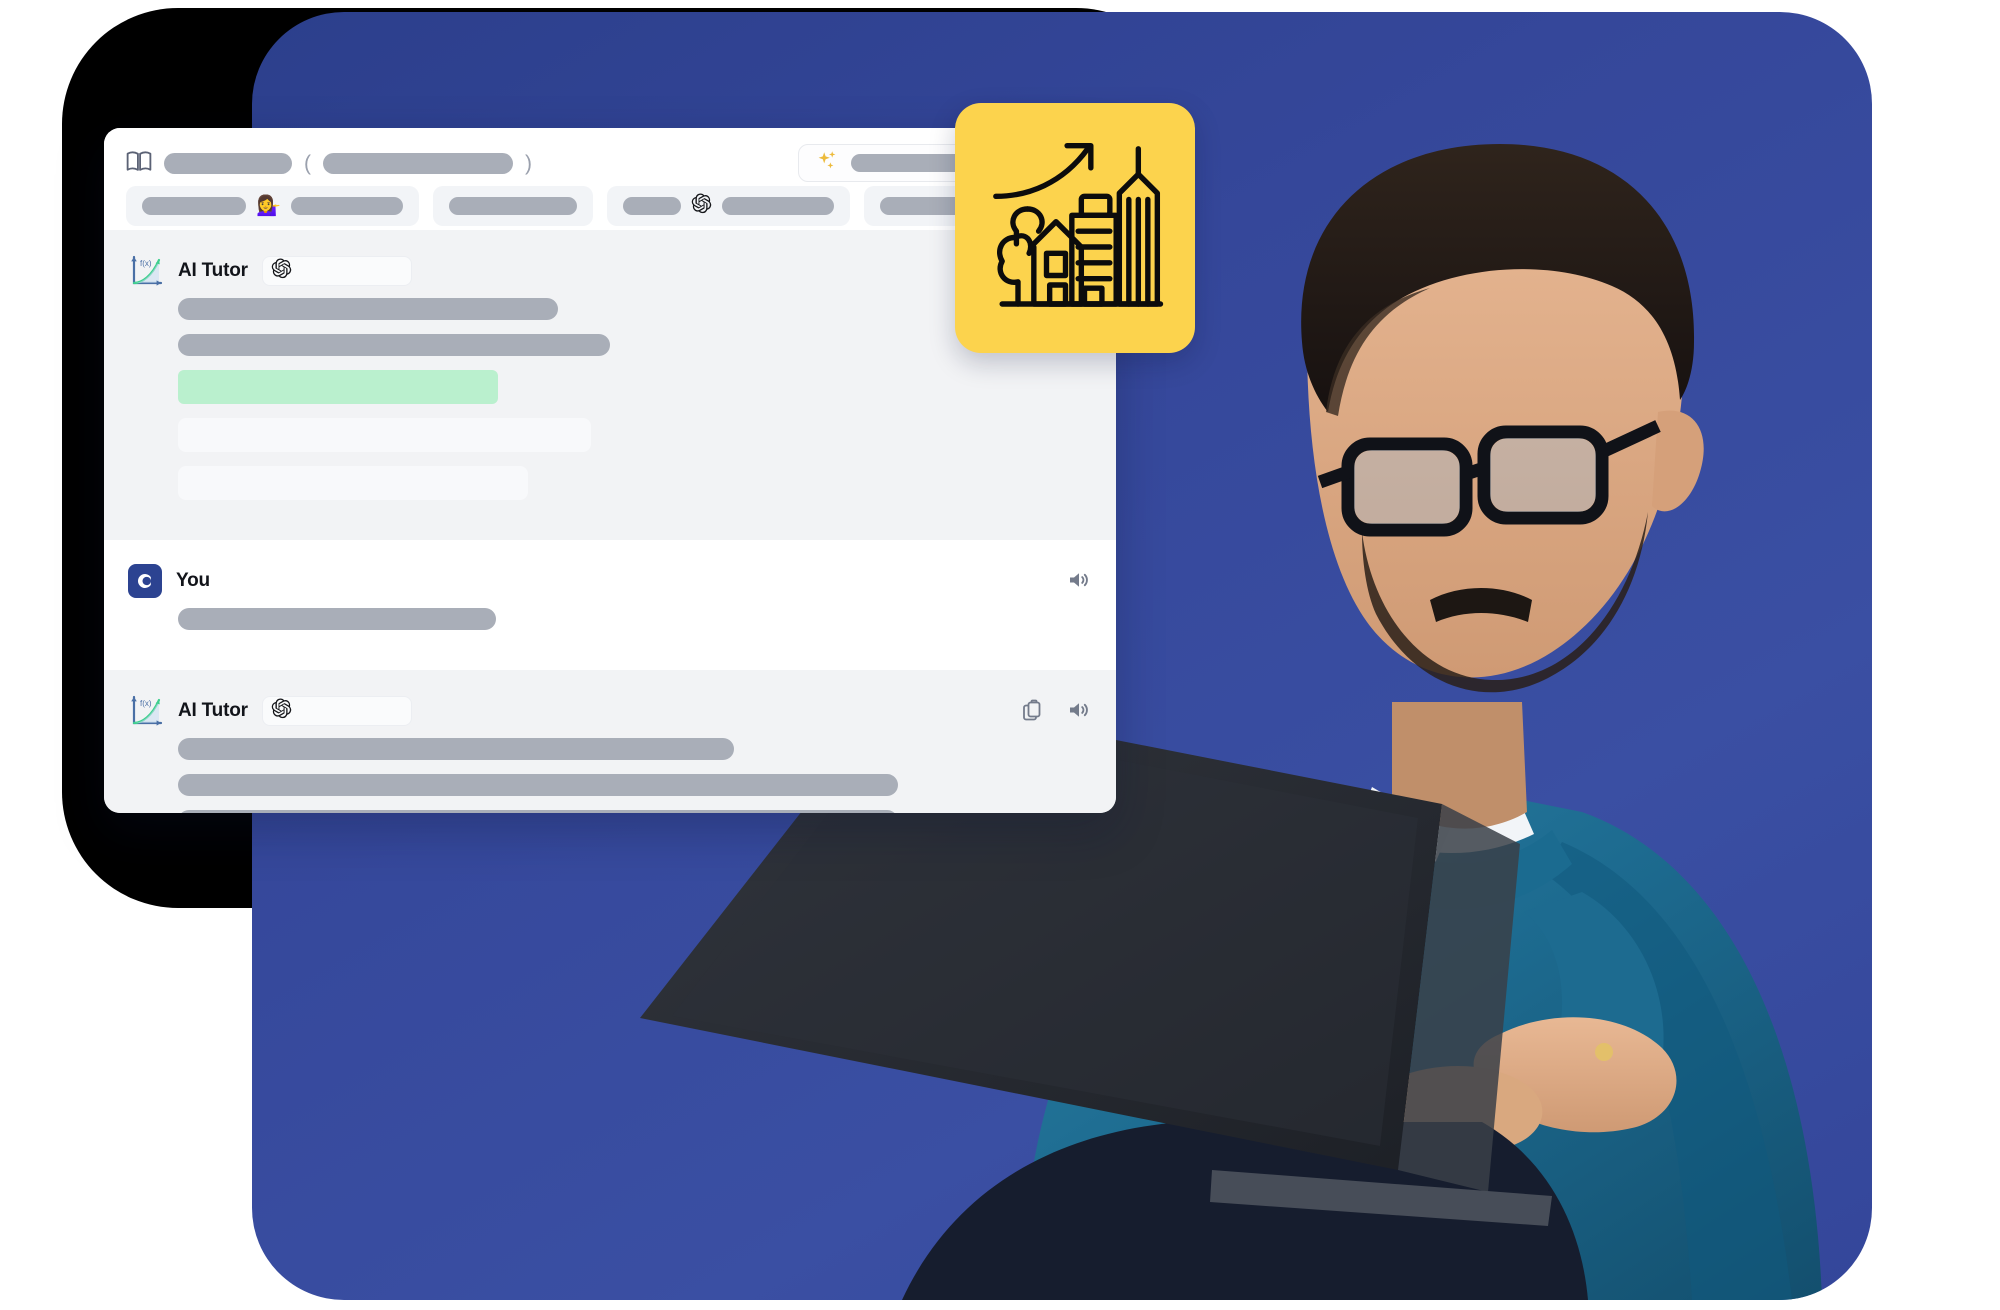 The image size is (2000, 1310). Describe the element at coordinates (139, 163) in the screenshot. I see `open-book-icon` at that location.